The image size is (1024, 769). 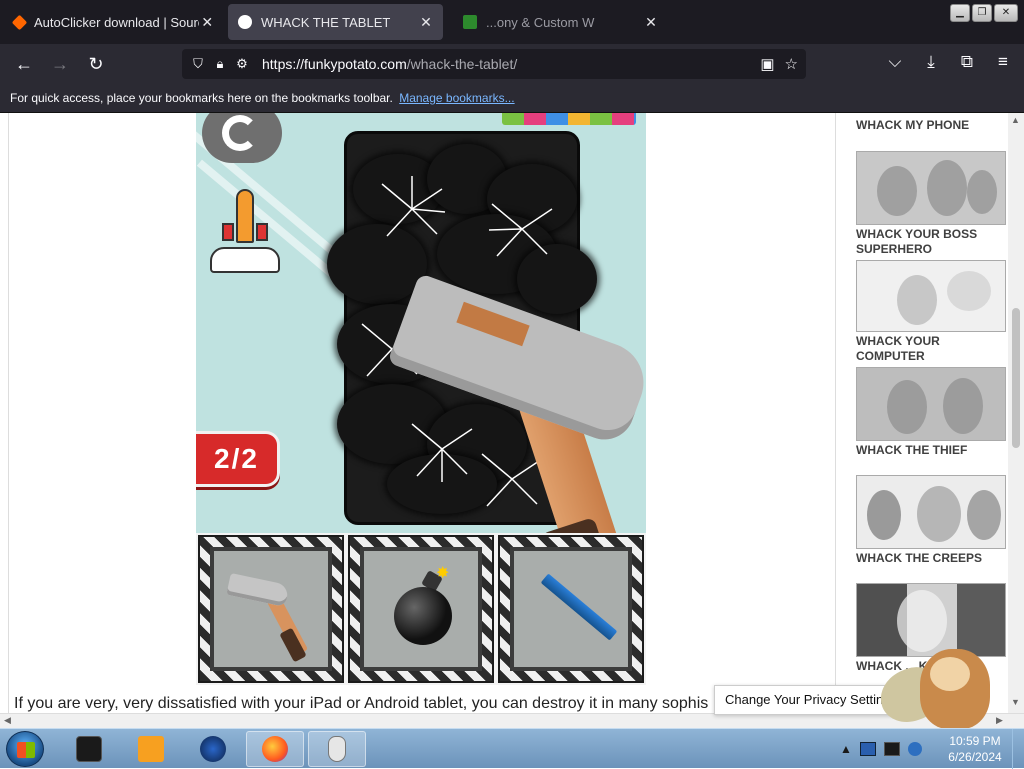 I want to click on url-path: /whack-the-tablet/, so click(x=462, y=64).